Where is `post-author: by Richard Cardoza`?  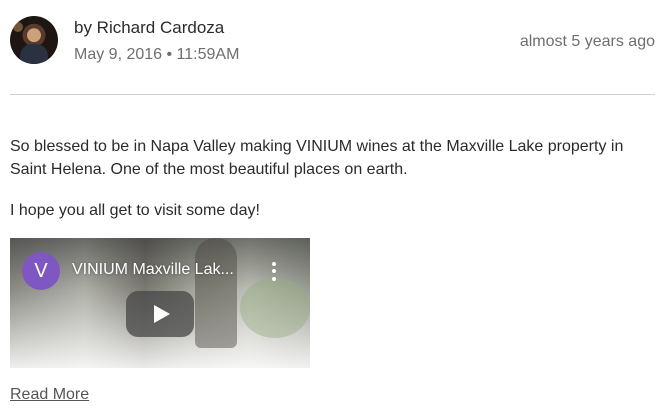 post-author: by Richard Cardoza is located at coordinates (149, 28).